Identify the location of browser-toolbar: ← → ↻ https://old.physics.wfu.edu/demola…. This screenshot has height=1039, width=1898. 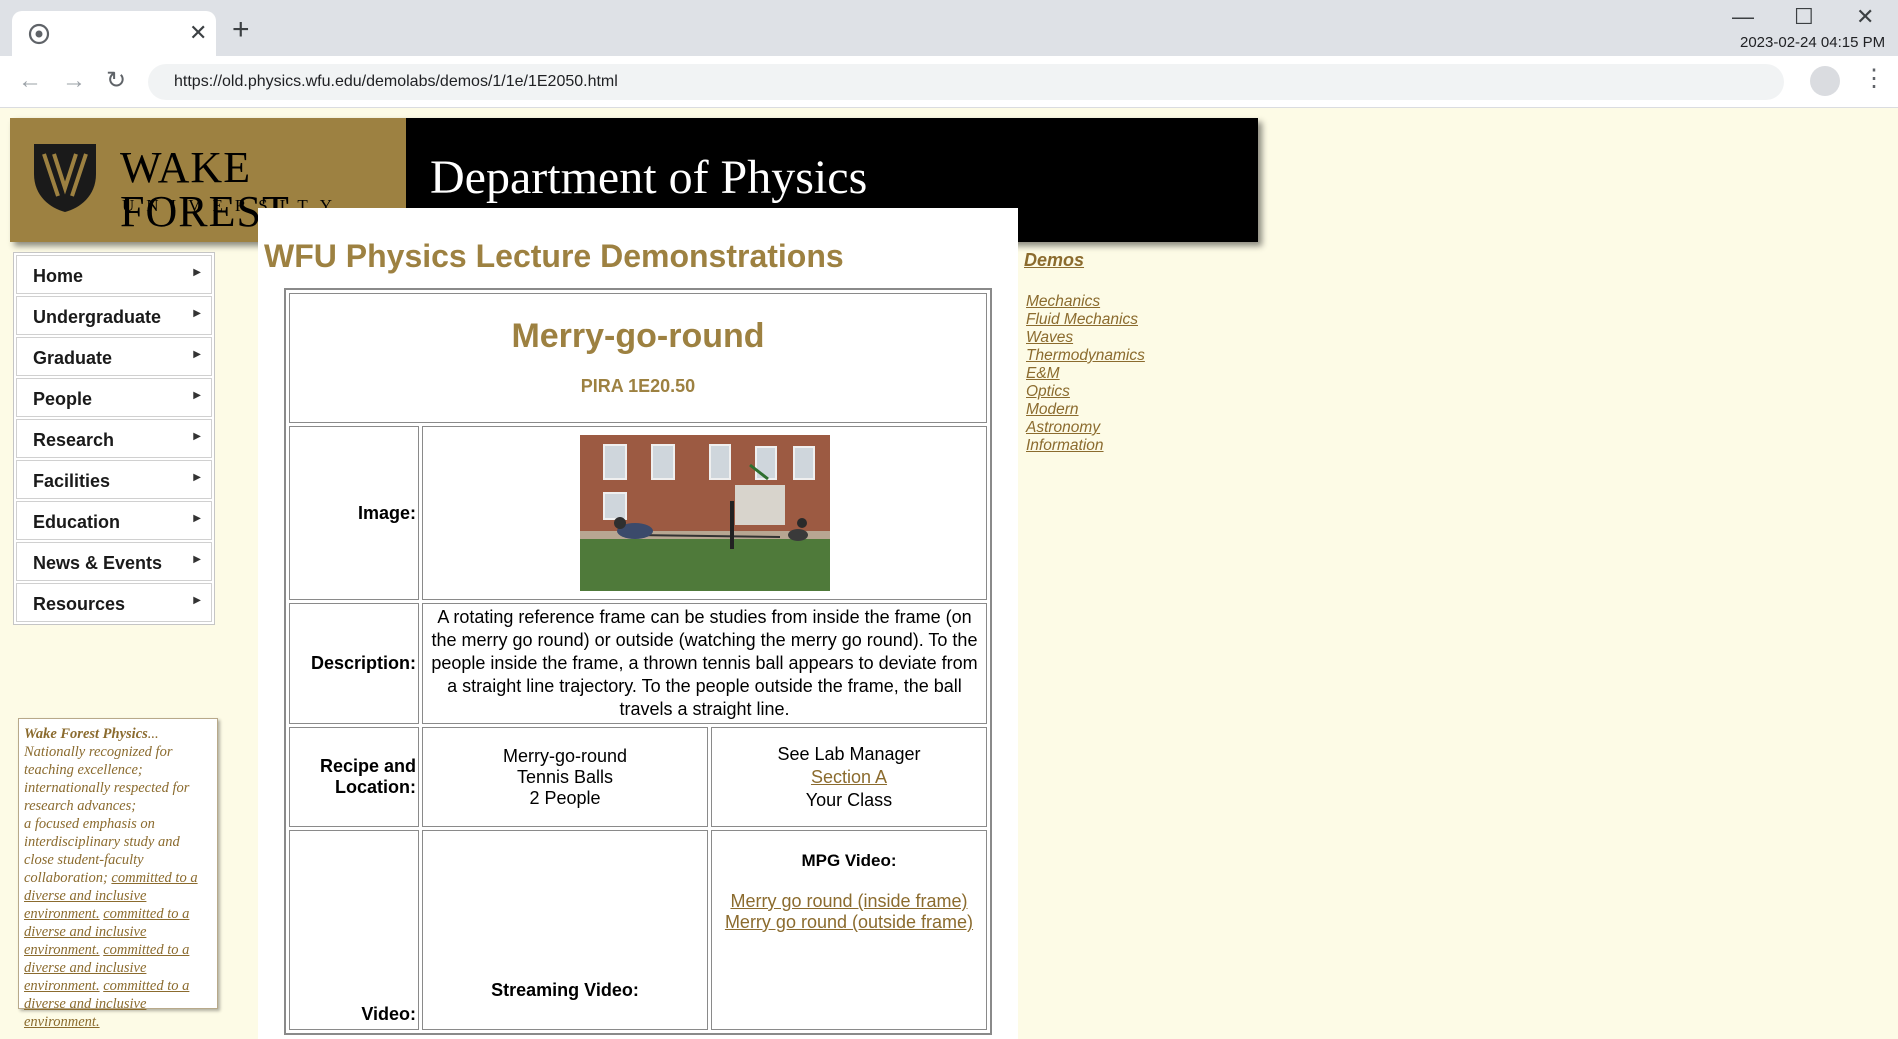
(949, 82).